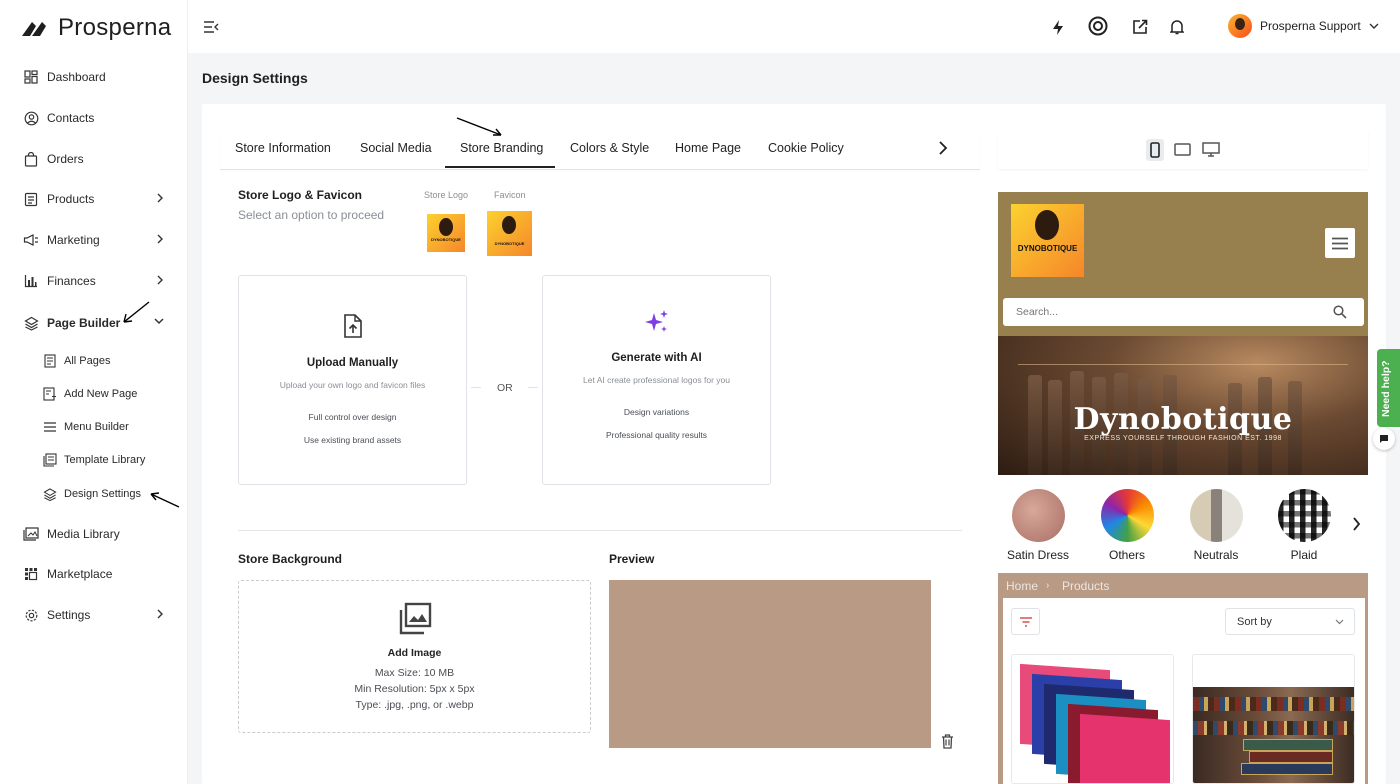 The image size is (1400, 784). Describe the element at coordinates (1339, 622) in the screenshot. I see `chevron-down-icon` at that location.